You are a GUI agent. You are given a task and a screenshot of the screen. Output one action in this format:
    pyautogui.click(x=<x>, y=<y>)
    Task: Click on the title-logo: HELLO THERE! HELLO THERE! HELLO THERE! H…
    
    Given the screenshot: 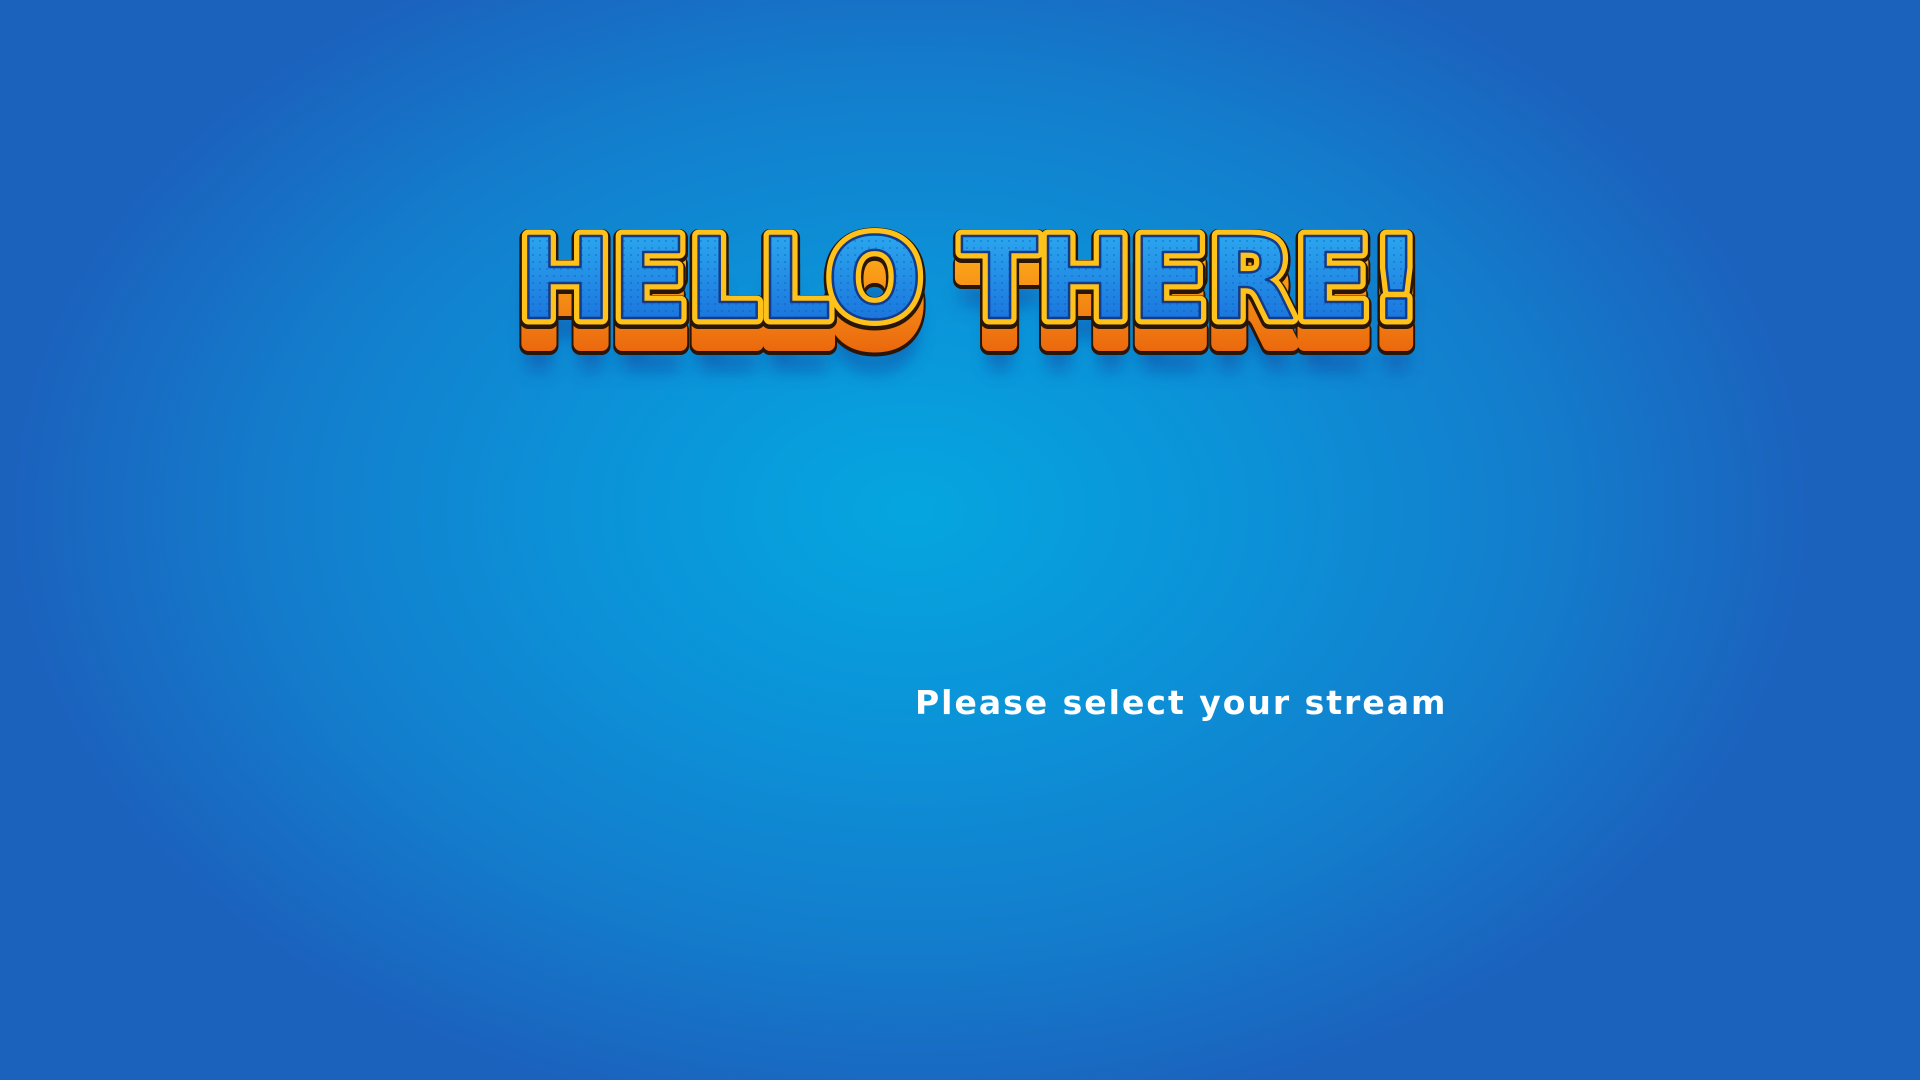 What is the action you would take?
    pyautogui.click(x=970, y=302)
    